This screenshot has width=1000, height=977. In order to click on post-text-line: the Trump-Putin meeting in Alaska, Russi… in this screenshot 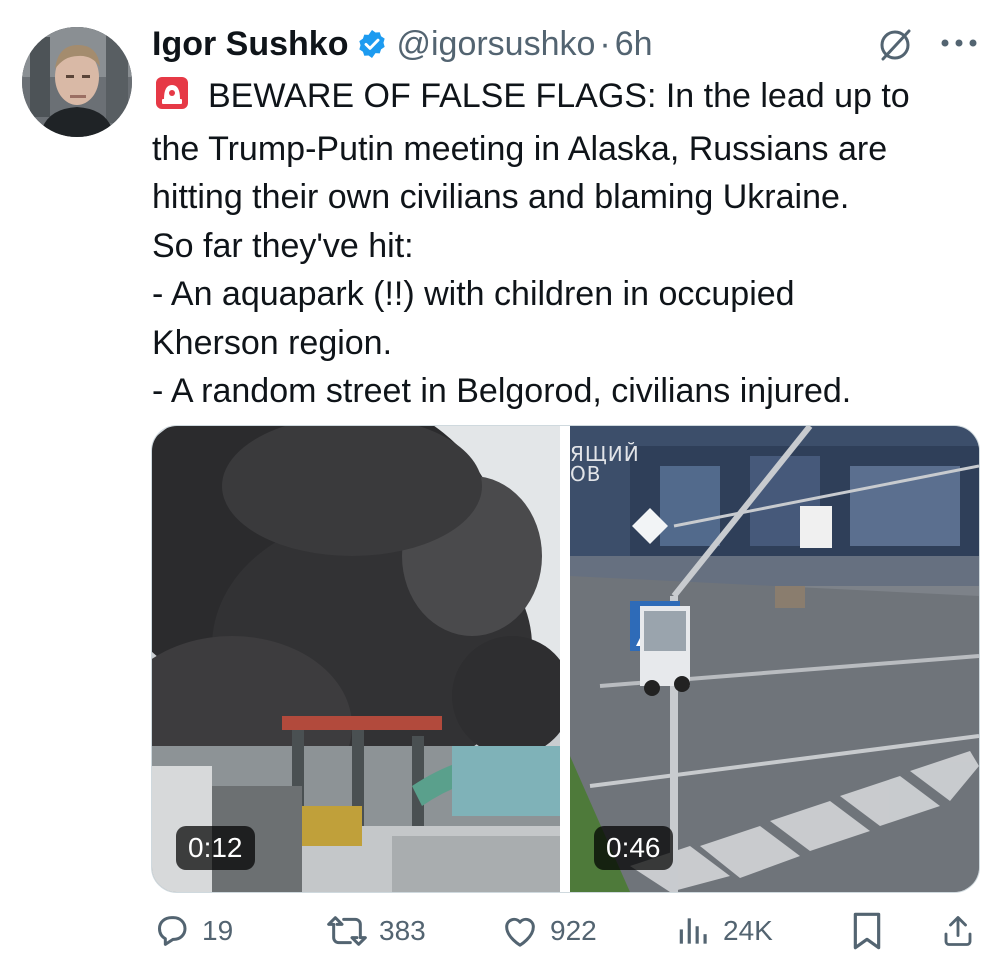, I will do `click(520, 148)`.